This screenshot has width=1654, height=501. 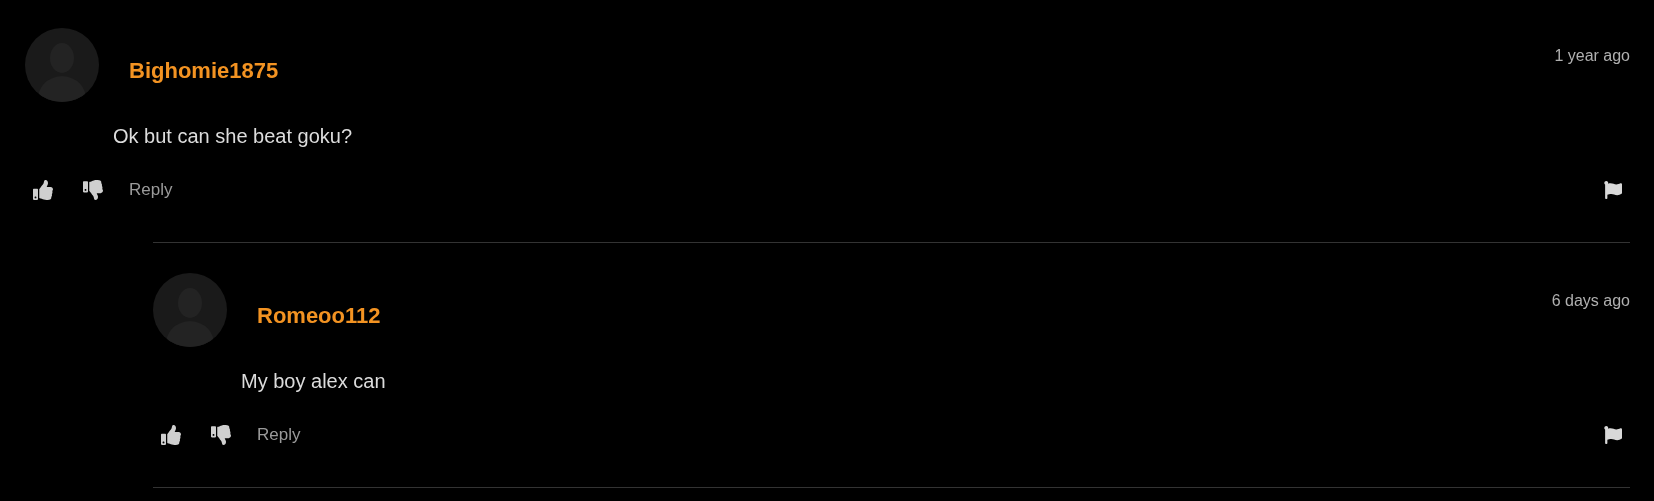 I want to click on comment-text: Ok but can she beat goku?, so click(x=233, y=136).